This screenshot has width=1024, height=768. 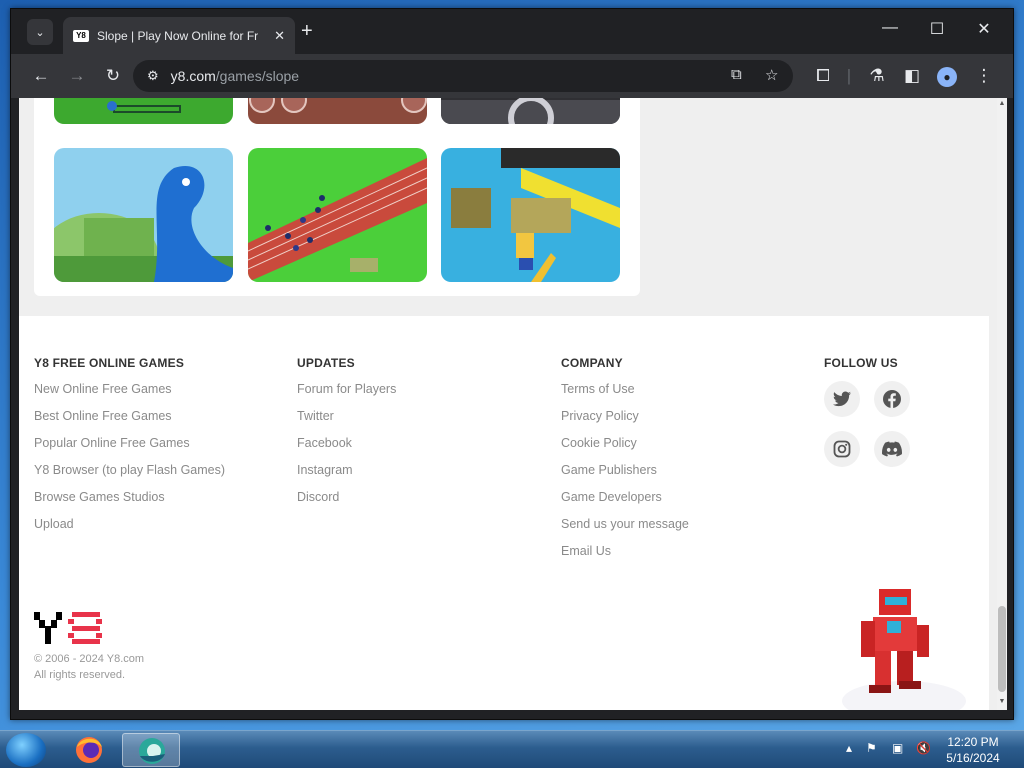 What do you see at coordinates (984, 29) in the screenshot?
I see `close-window-button: ✕` at bounding box center [984, 29].